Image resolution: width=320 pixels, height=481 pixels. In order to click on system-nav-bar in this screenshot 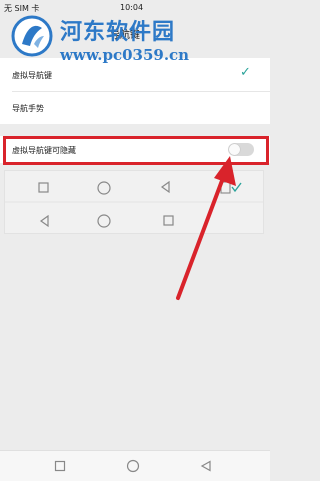, I will do `click(135, 465)`.